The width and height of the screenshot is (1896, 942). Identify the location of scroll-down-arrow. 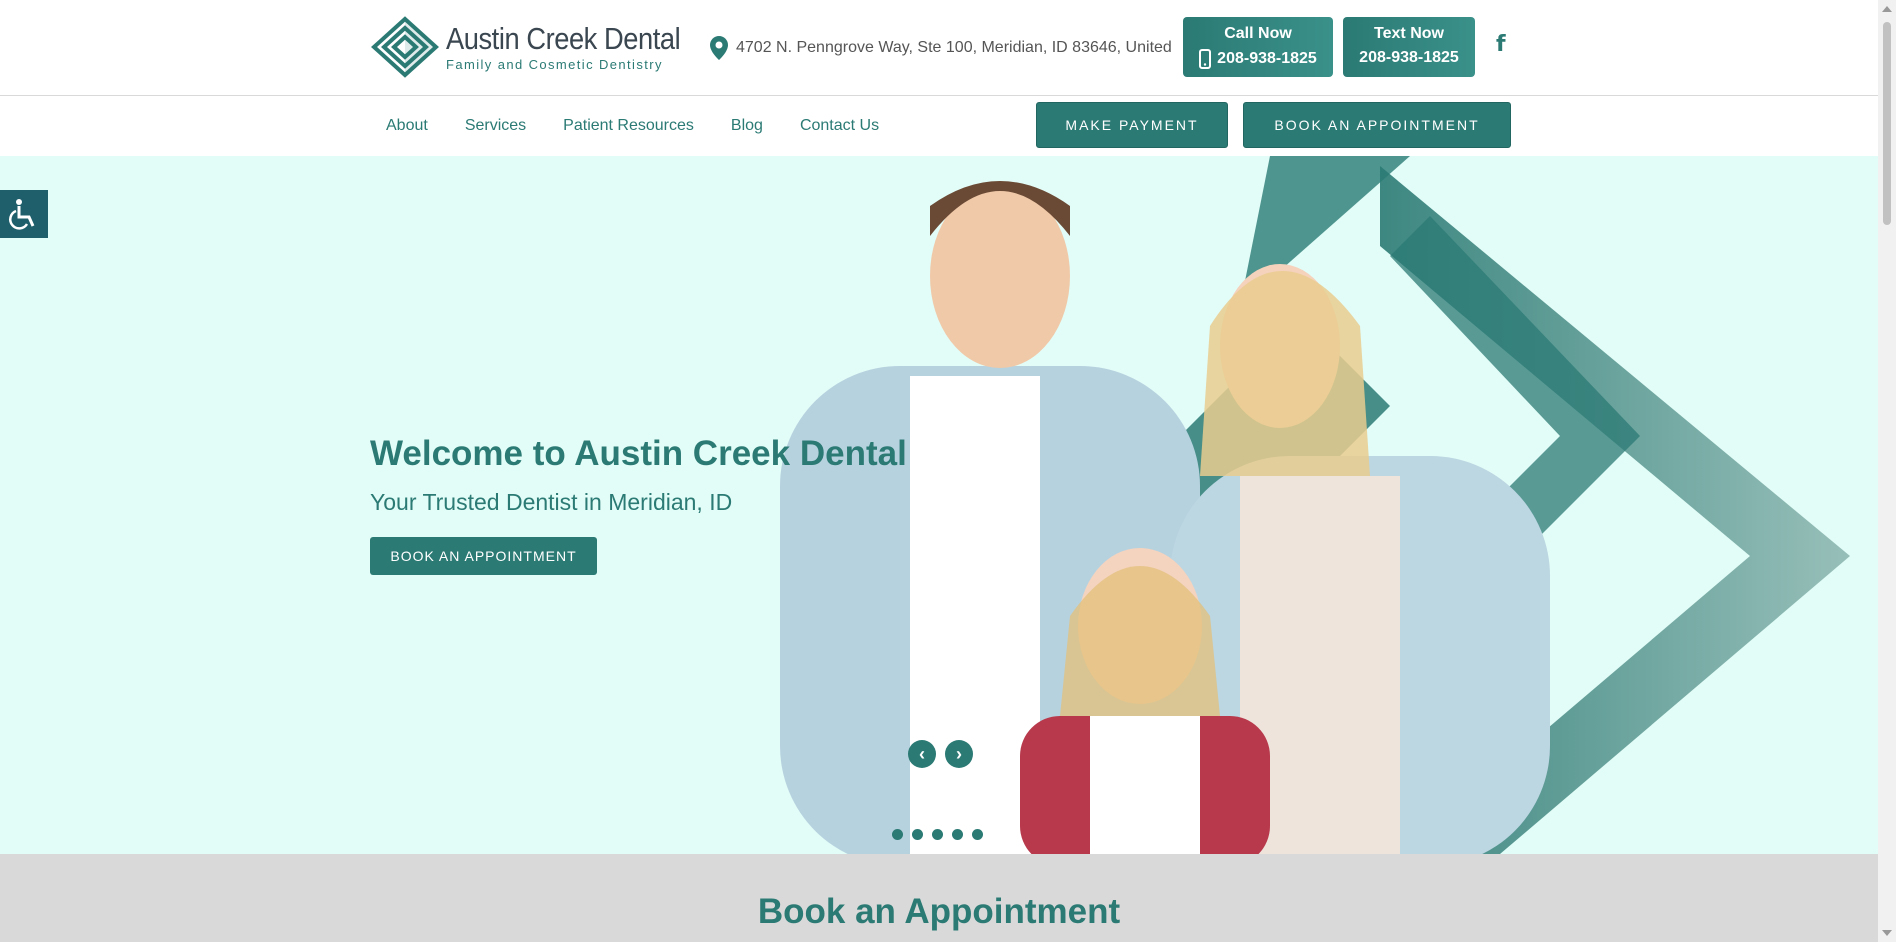
(1887, 933).